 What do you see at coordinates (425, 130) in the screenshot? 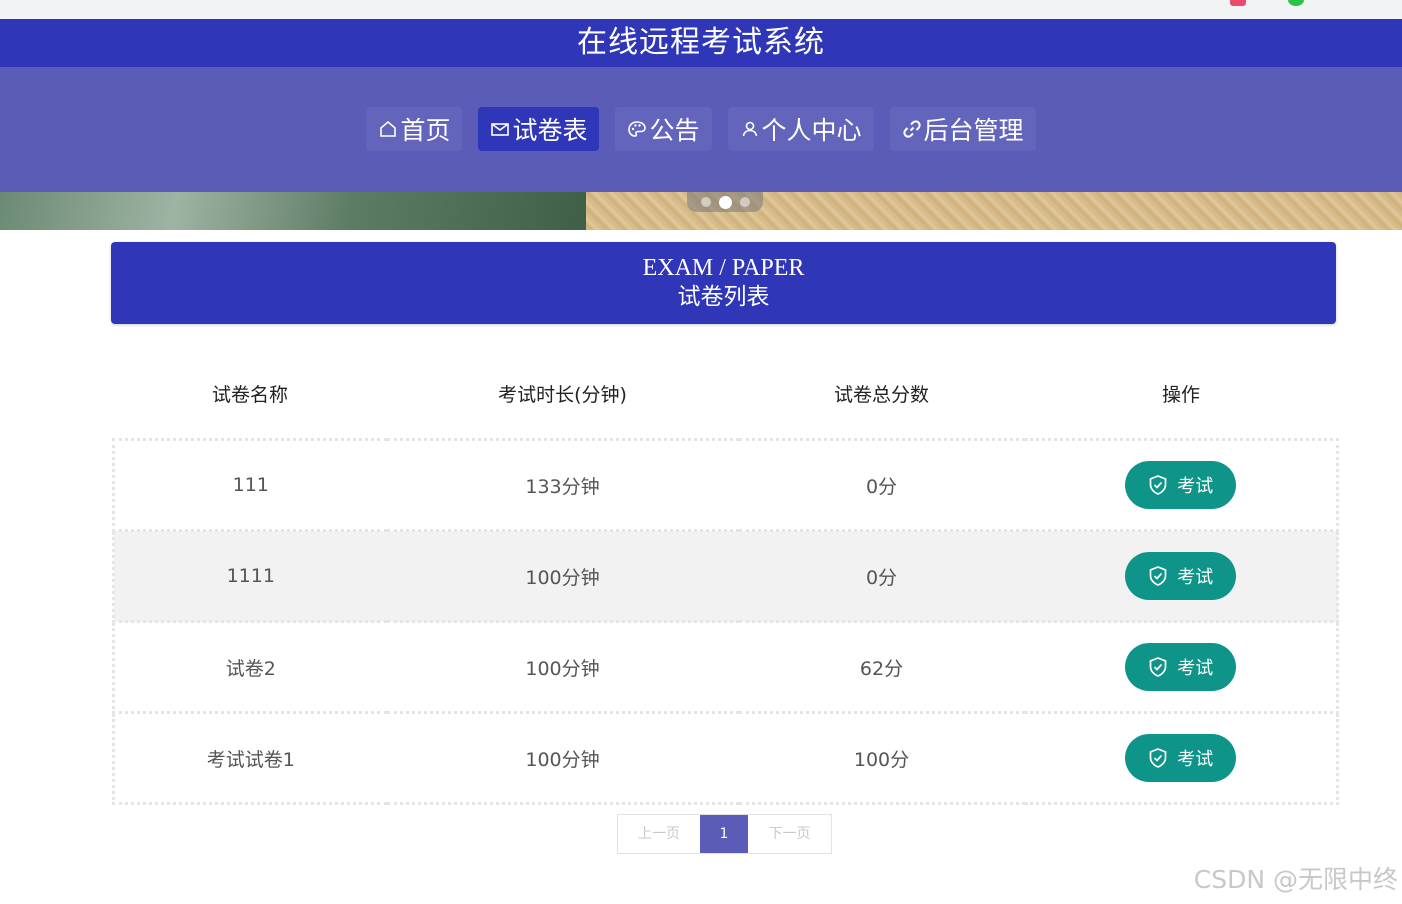
I see `nav-label: 首页` at bounding box center [425, 130].